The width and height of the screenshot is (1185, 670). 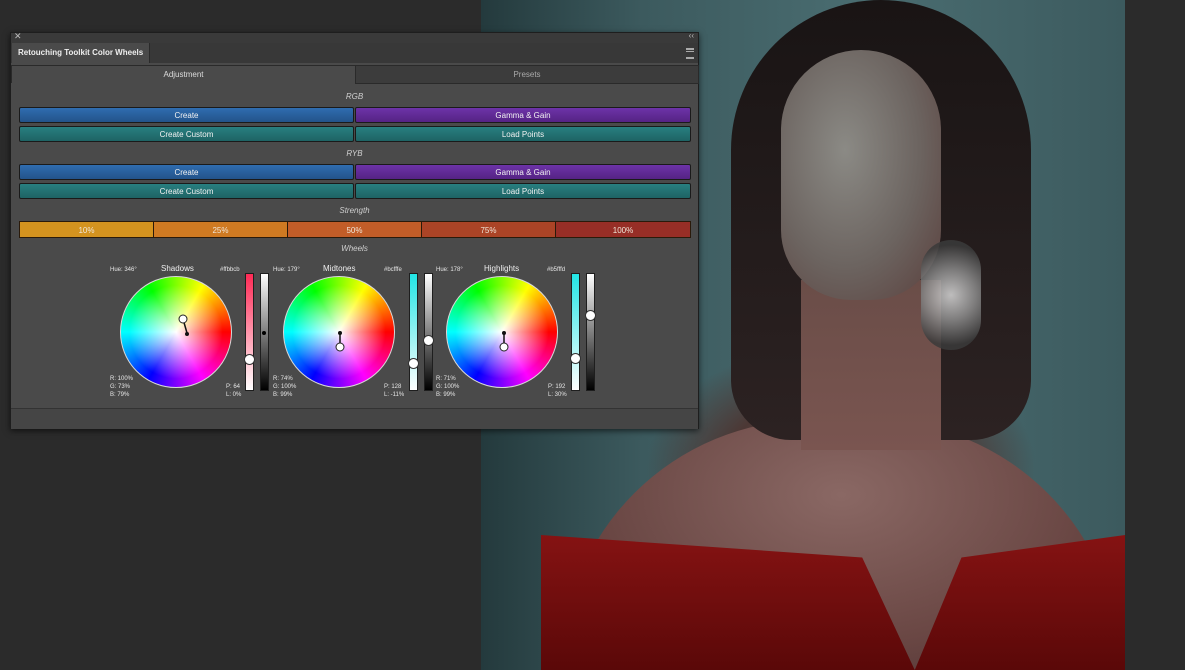 I want to click on shadows-g-readout: G: 73%, so click(x=120, y=387).